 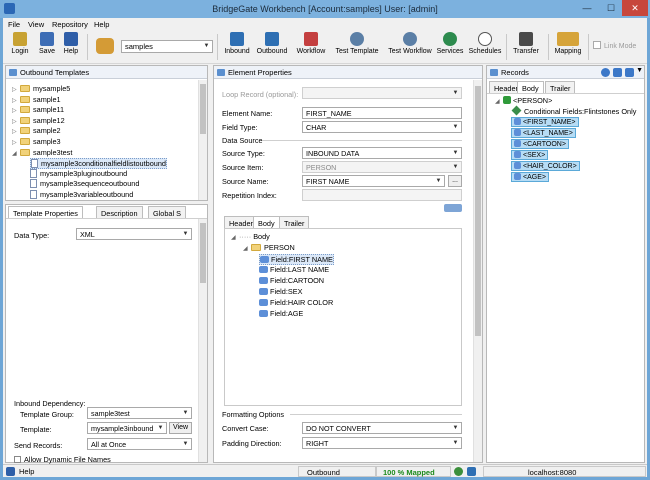 What do you see at coordinates (98, 164) in the screenshot?
I see `template-item: mysample3conditionalfieldlistoutbound` at bounding box center [98, 164].